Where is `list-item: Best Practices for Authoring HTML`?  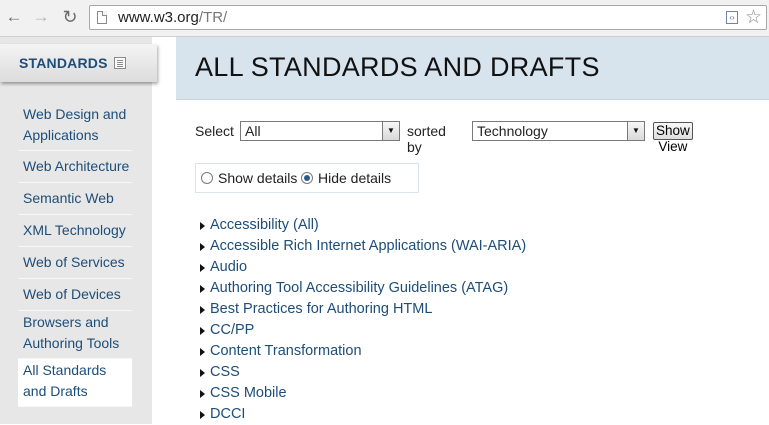
list-item: Best Practices for Authoring HTML is located at coordinates (361, 309).